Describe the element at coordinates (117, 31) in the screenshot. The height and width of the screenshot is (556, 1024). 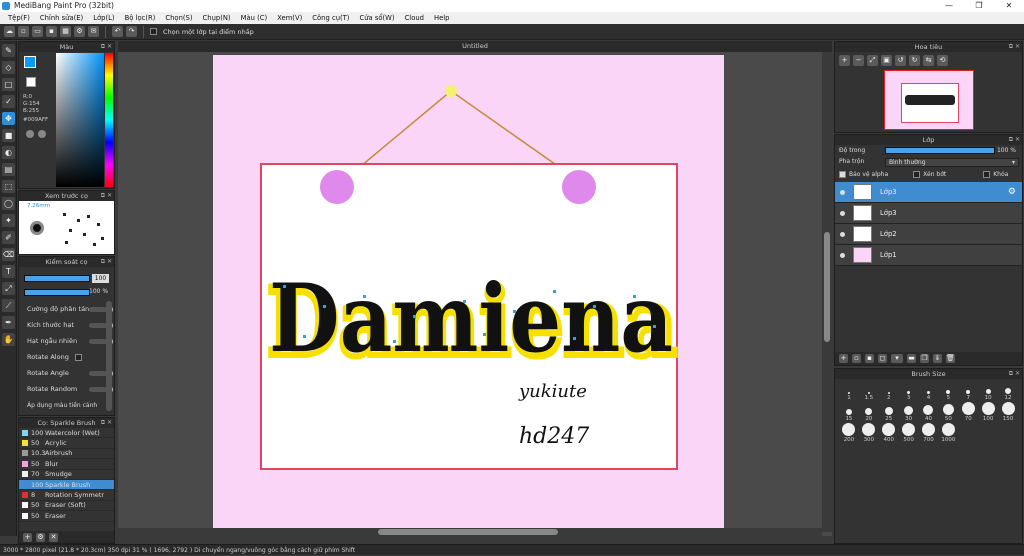
I see `undo-icon: ↶` at that location.